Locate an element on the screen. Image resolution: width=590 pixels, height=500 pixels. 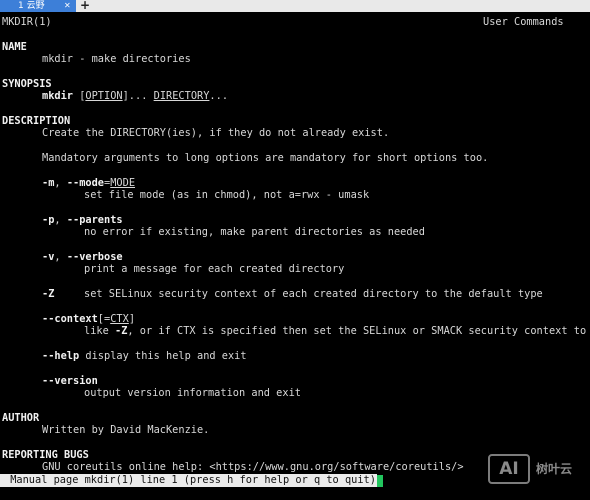
option-z: -Z is located at coordinates (48, 294).